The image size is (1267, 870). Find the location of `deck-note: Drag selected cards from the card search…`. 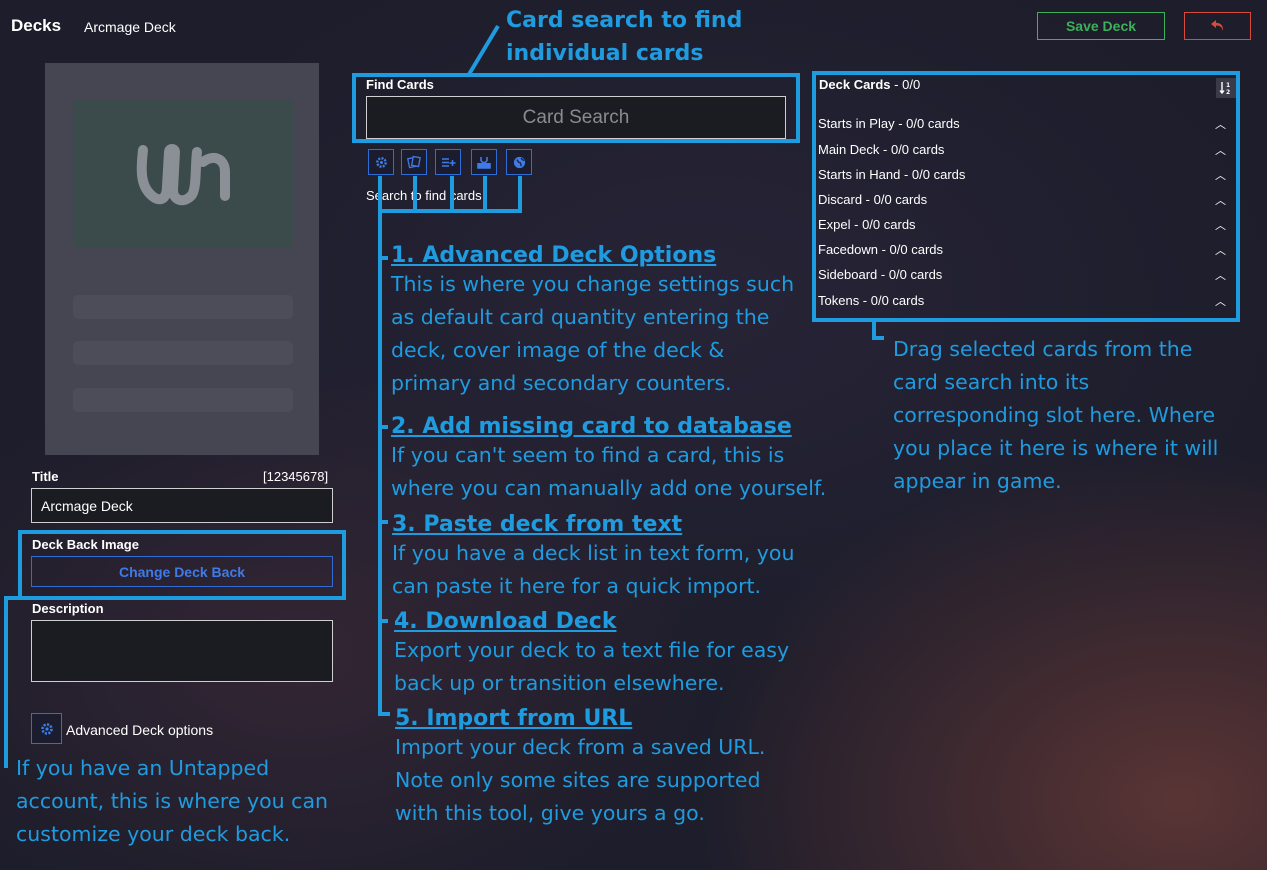

deck-note: Drag selected cards from the card search… is located at coordinates (1055, 415).